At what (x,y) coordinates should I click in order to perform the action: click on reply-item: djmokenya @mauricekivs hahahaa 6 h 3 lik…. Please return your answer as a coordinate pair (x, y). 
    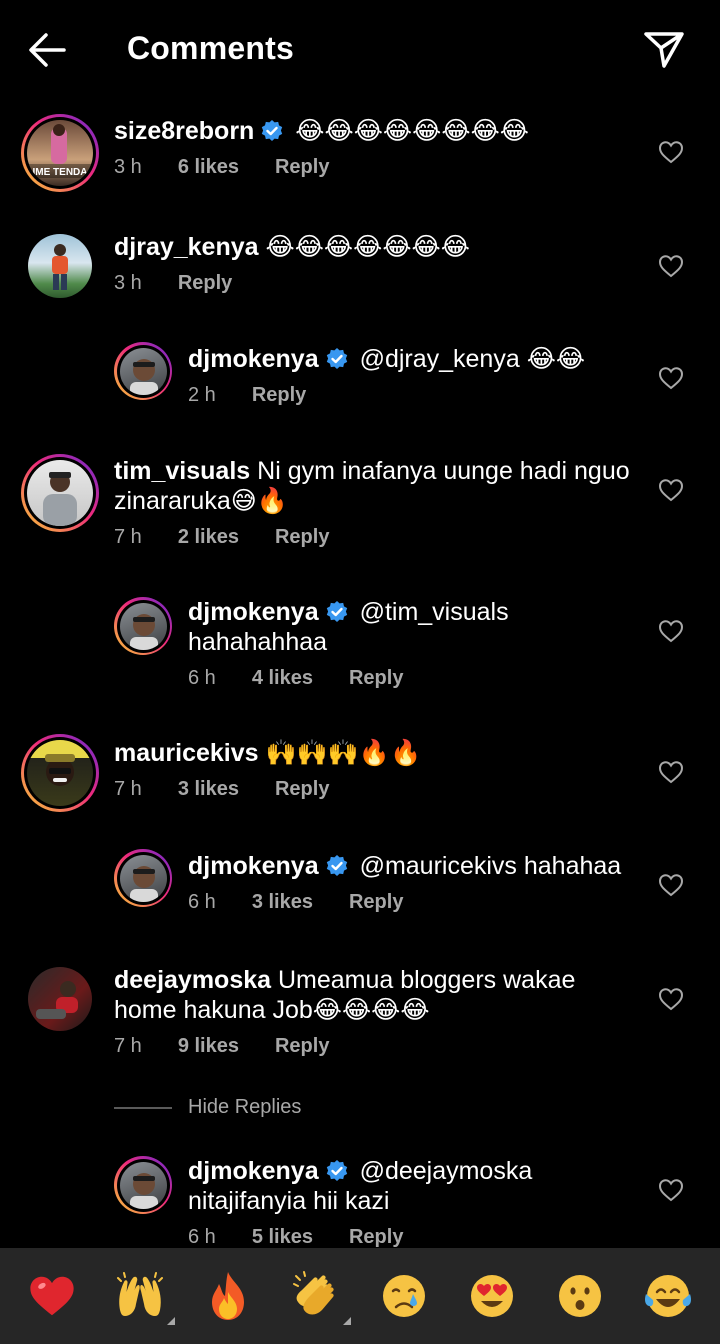
    Looking at the image, I should click on (360, 889).